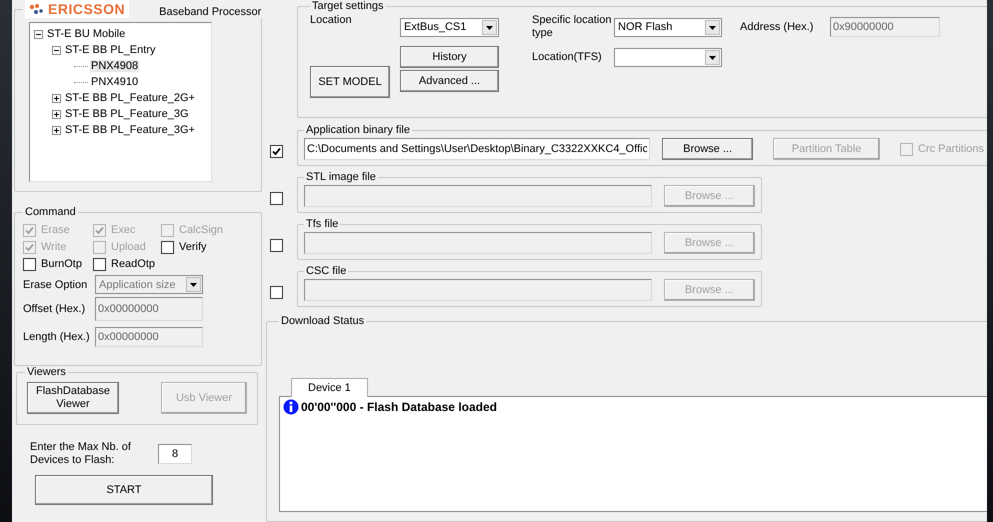 The width and height of the screenshot is (993, 522). Describe the element at coordinates (291, 407) in the screenshot. I see `info-icon` at that location.